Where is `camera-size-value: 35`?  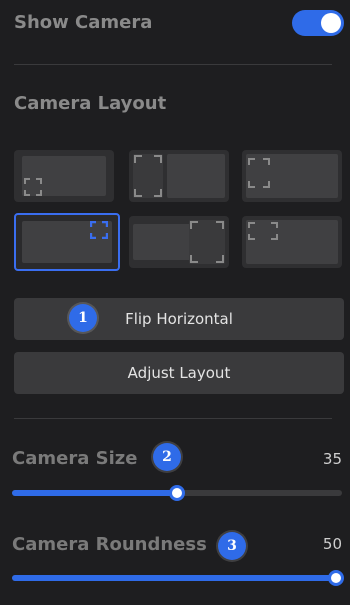 camera-size-value: 35 is located at coordinates (332, 459).